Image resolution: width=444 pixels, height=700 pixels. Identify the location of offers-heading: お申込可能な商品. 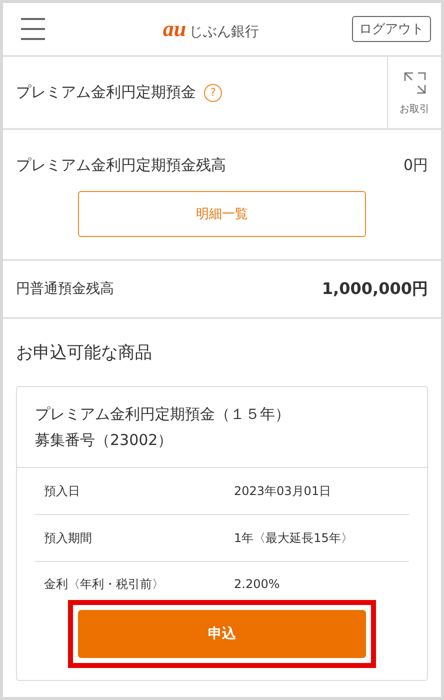
(84, 353).